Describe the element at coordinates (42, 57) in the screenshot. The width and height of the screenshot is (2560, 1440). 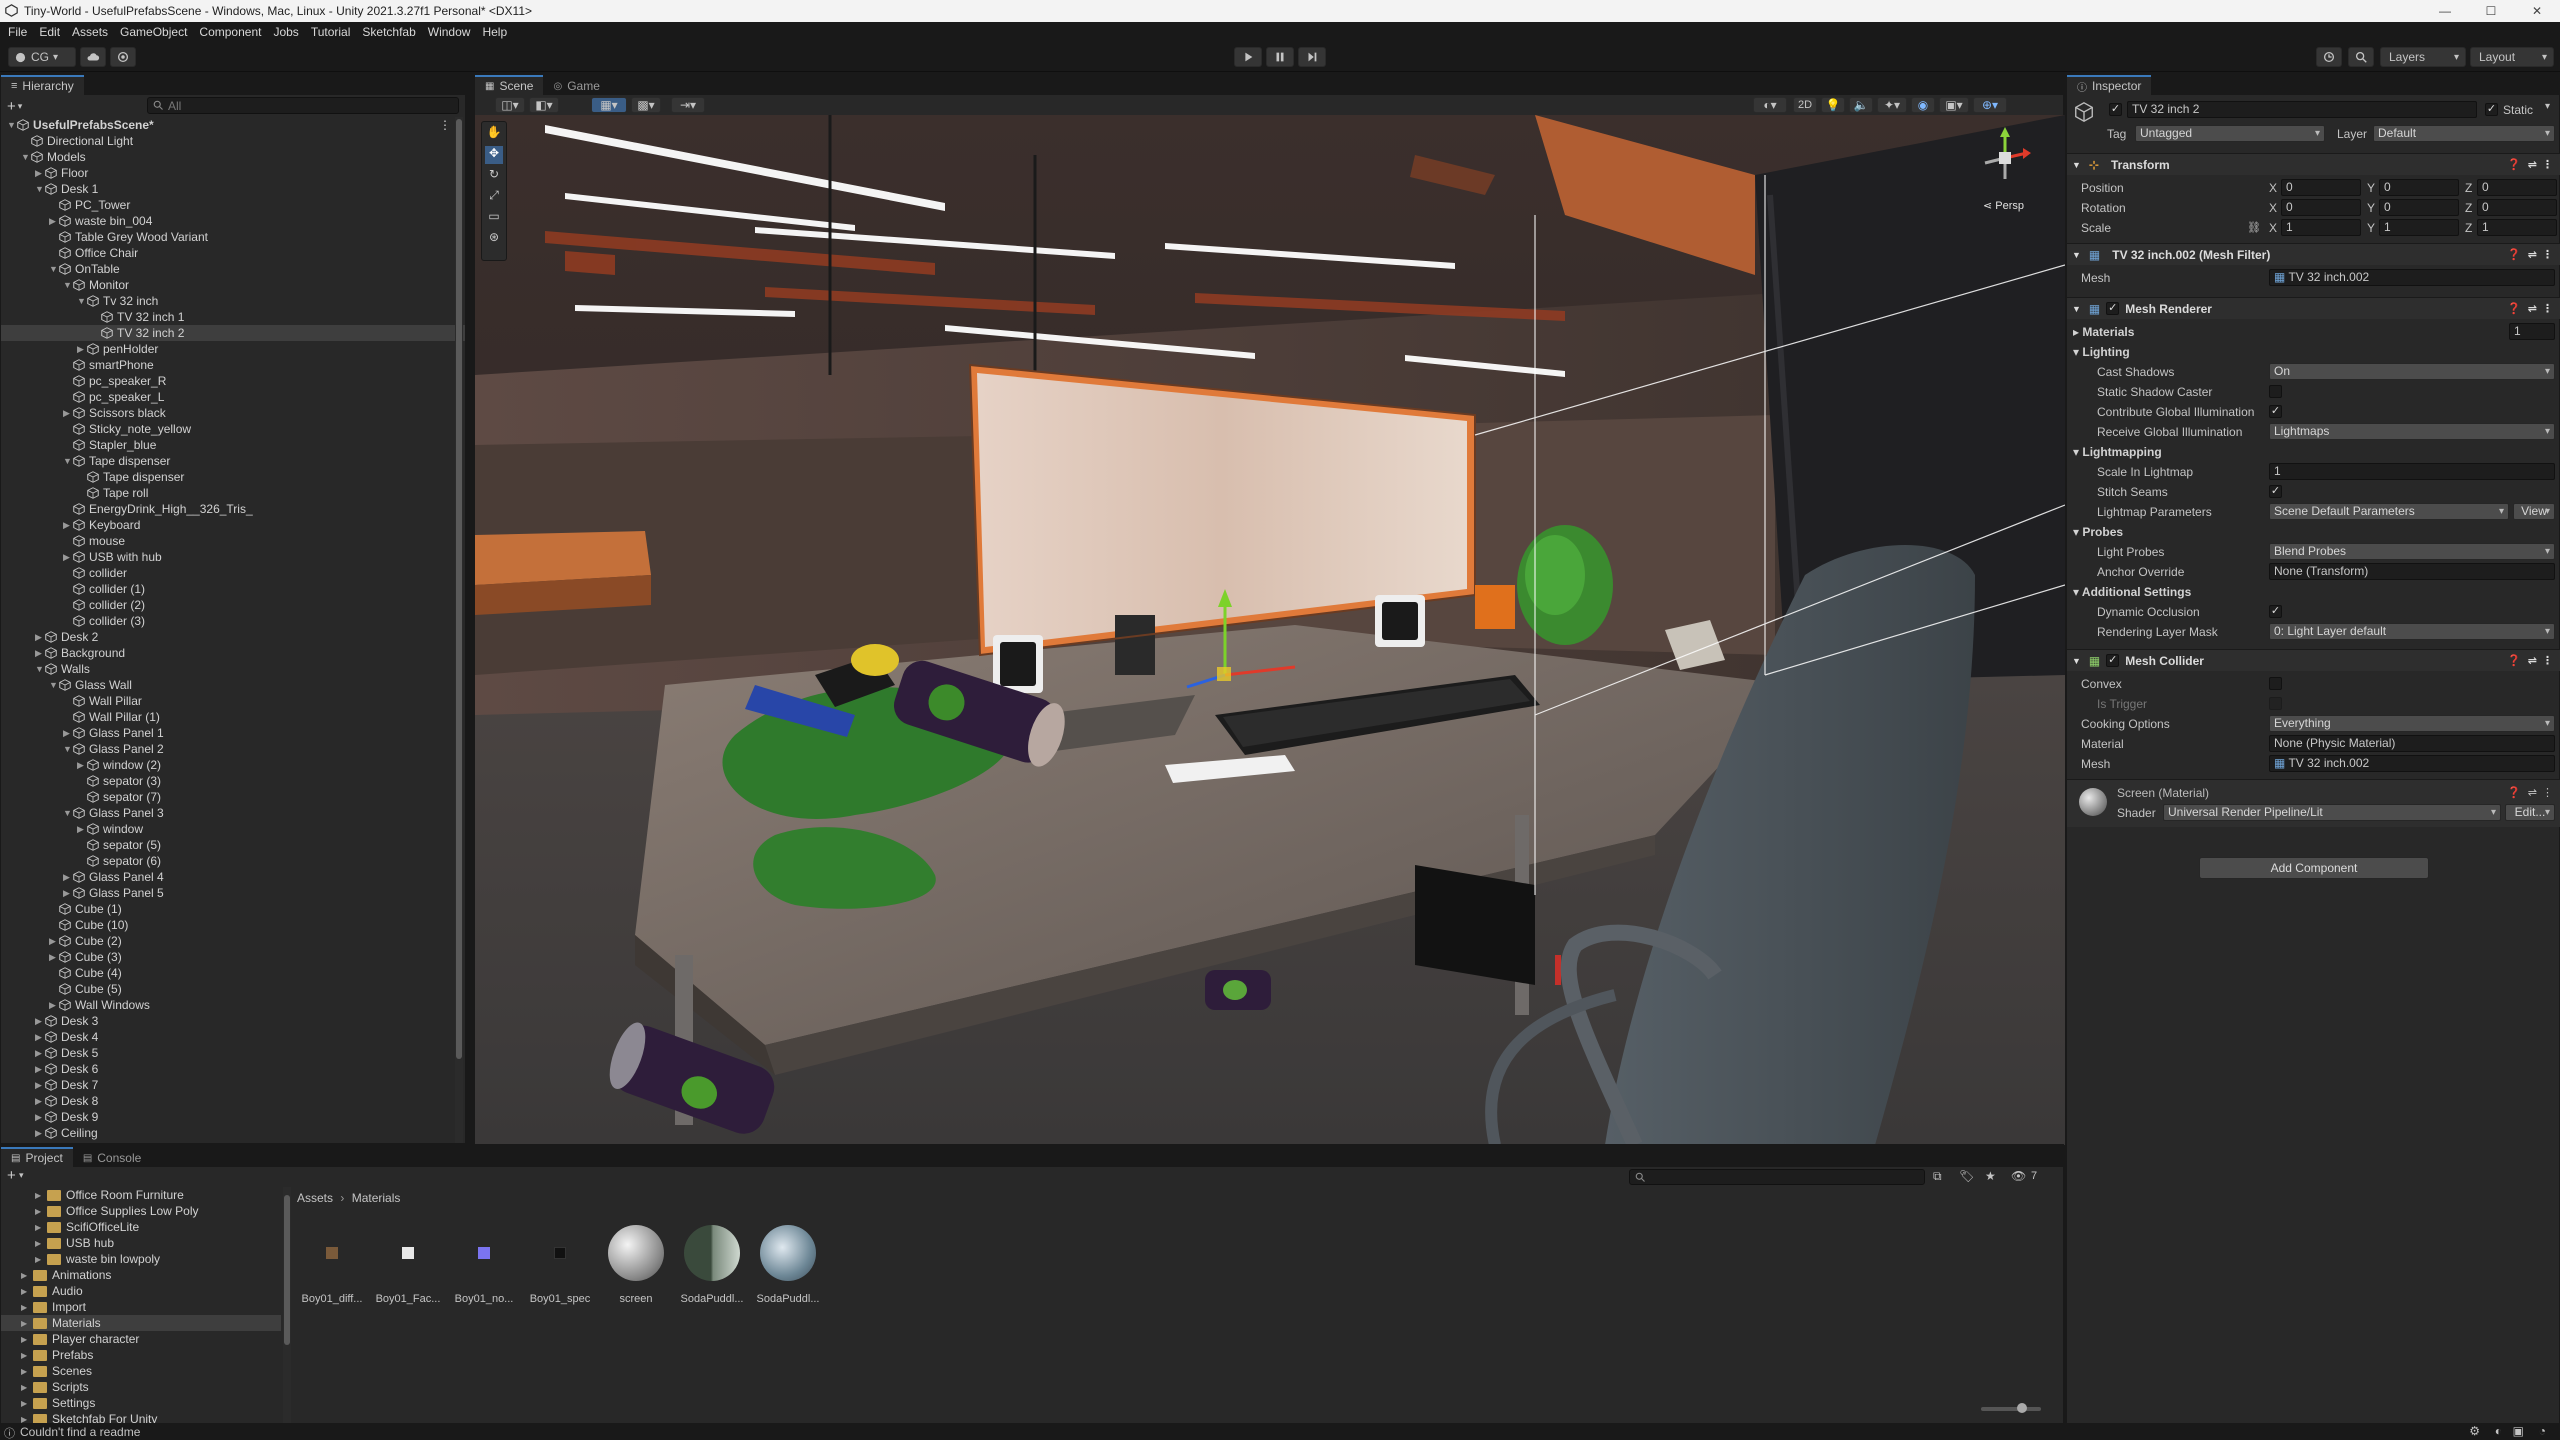
I see `account-button: CG ▾` at that location.